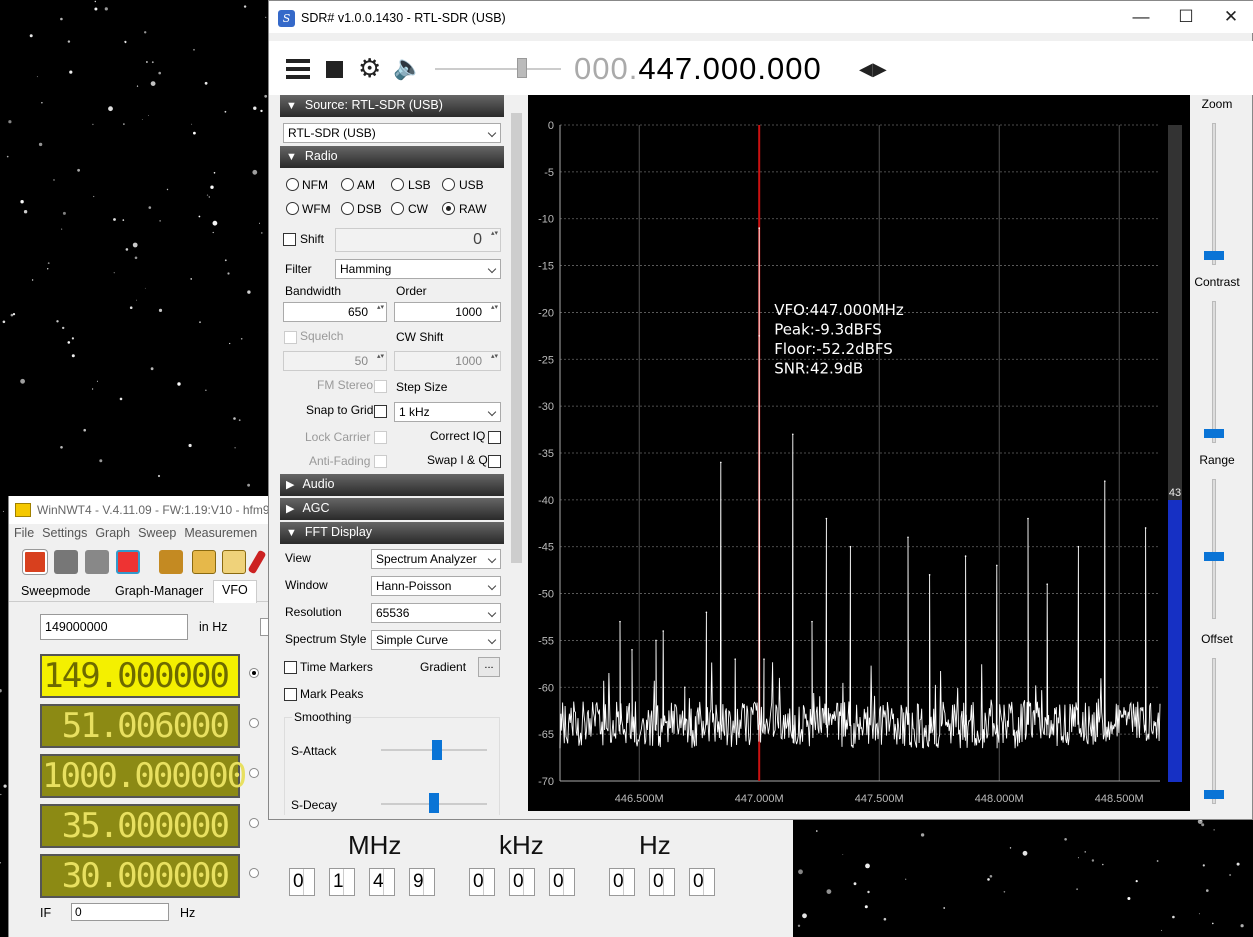 Image resolution: width=1253 pixels, height=937 pixels. What do you see at coordinates (418, 240) in the screenshot?
I see `shift-input: 0` at bounding box center [418, 240].